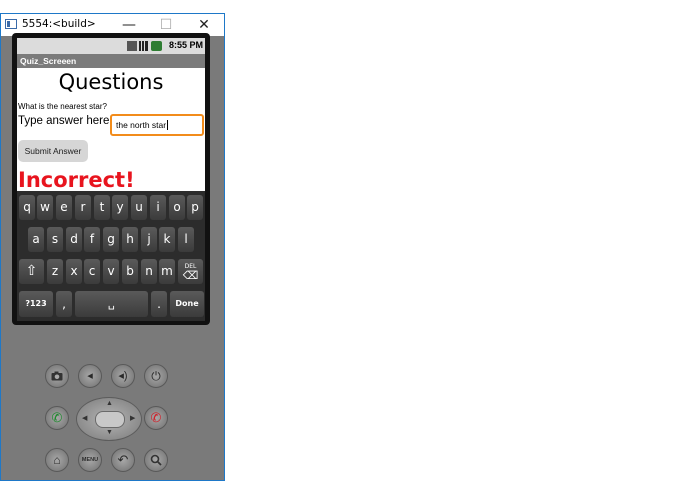  I want to click on shift-key: ⇧, so click(31, 271).